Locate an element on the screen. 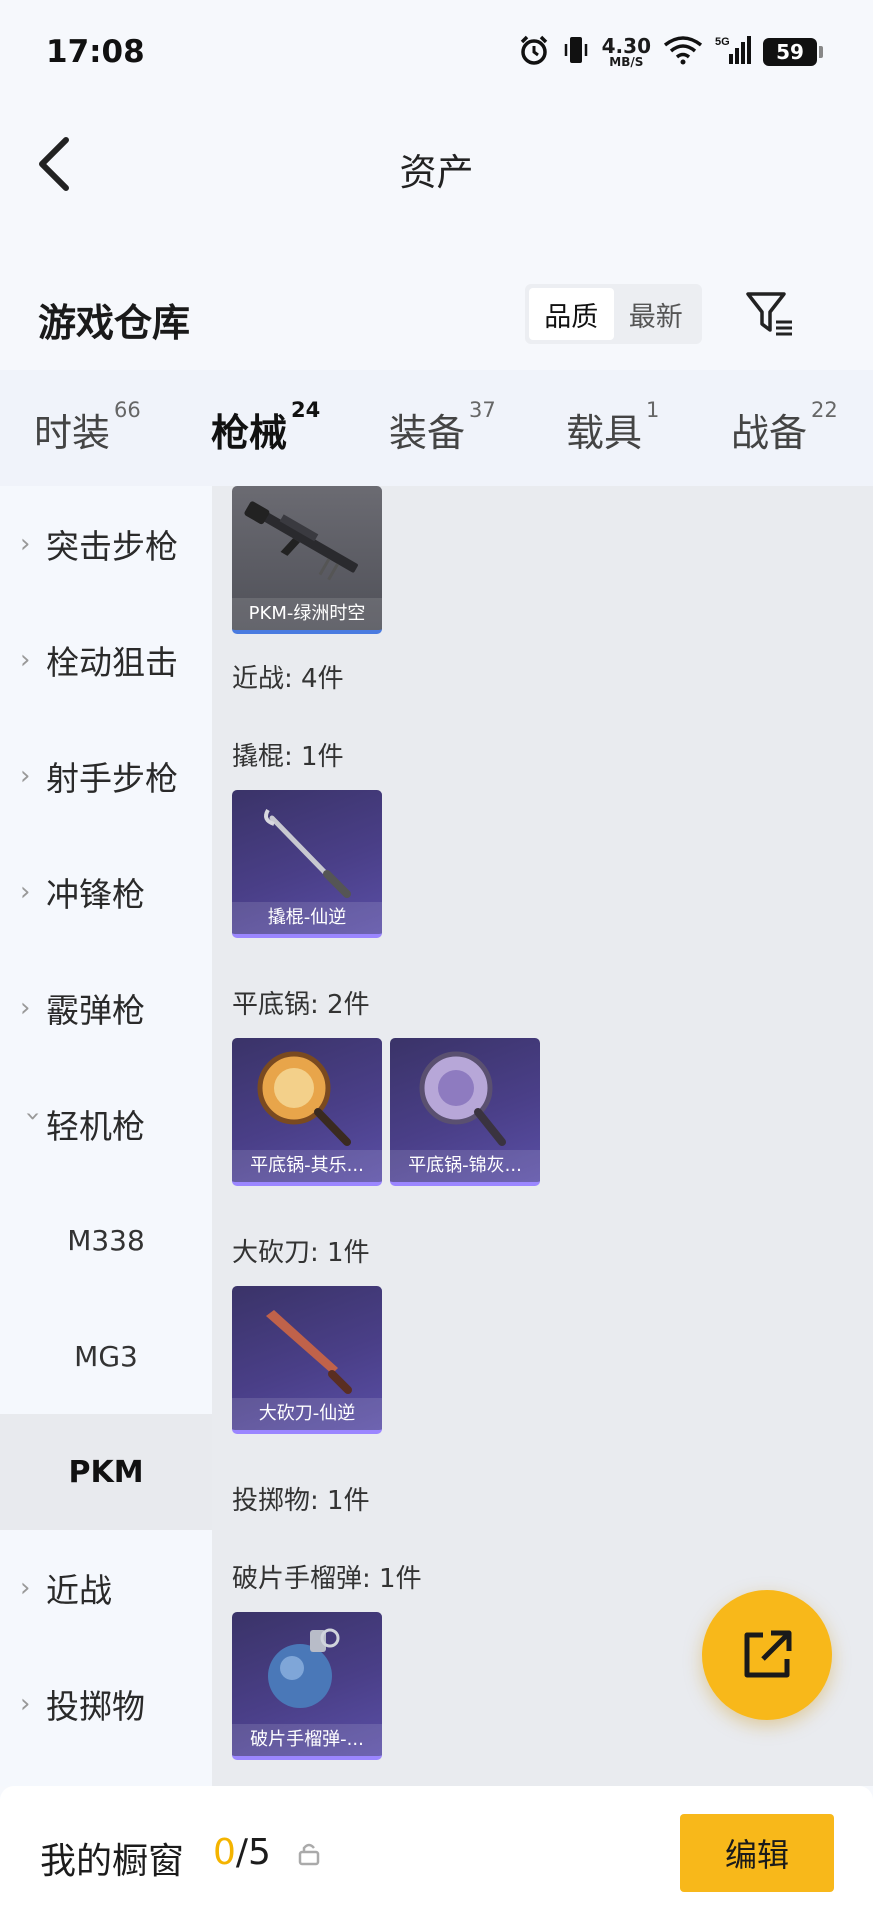 The height and width of the screenshot is (1920, 873). showcase-label: 我的橱窗 is located at coordinates (112, 1861).